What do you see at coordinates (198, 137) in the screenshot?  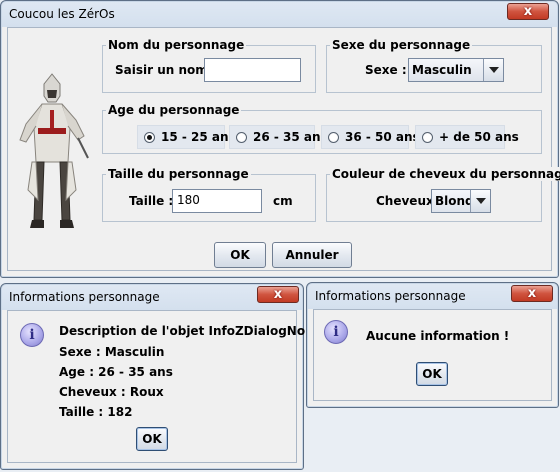 I see `age-radio-0-label: 15 - 25 ans` at bounding box center [198, 137].